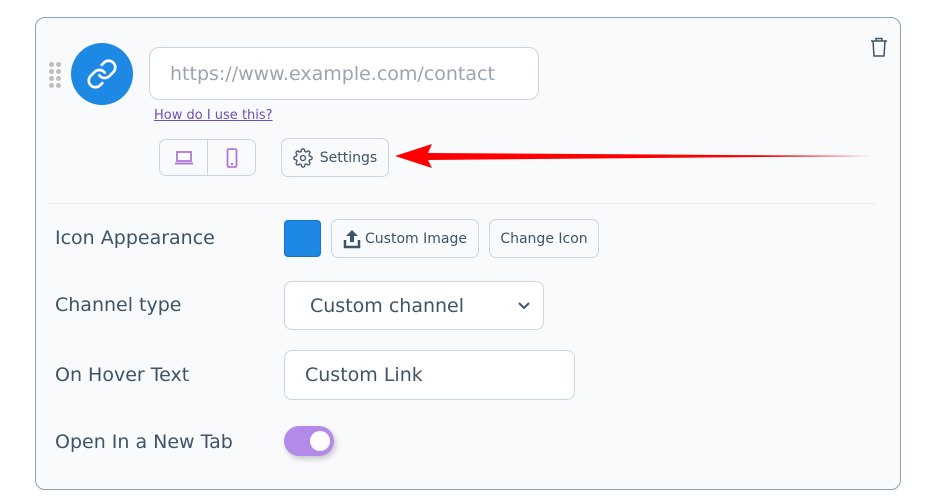  What do you see at coordinates (309, 441) in the screenshot?
I see `new-tab-toggle` at bounding box center [309, 441].